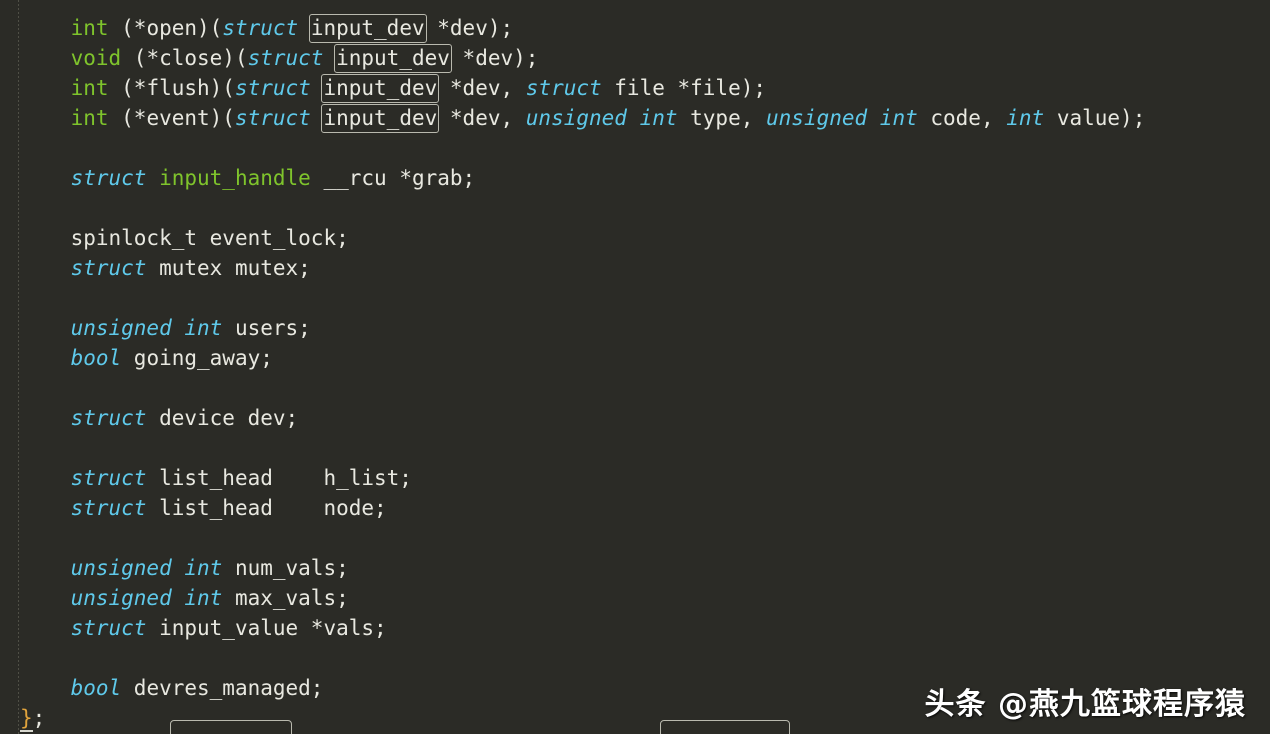 Image resolution: width=1270 pixels, height=734 pixels. What do you see at coordinates (285, 598) in the screenshot?
I see `code-token: max_vals;` at bounding box center [285, 598].